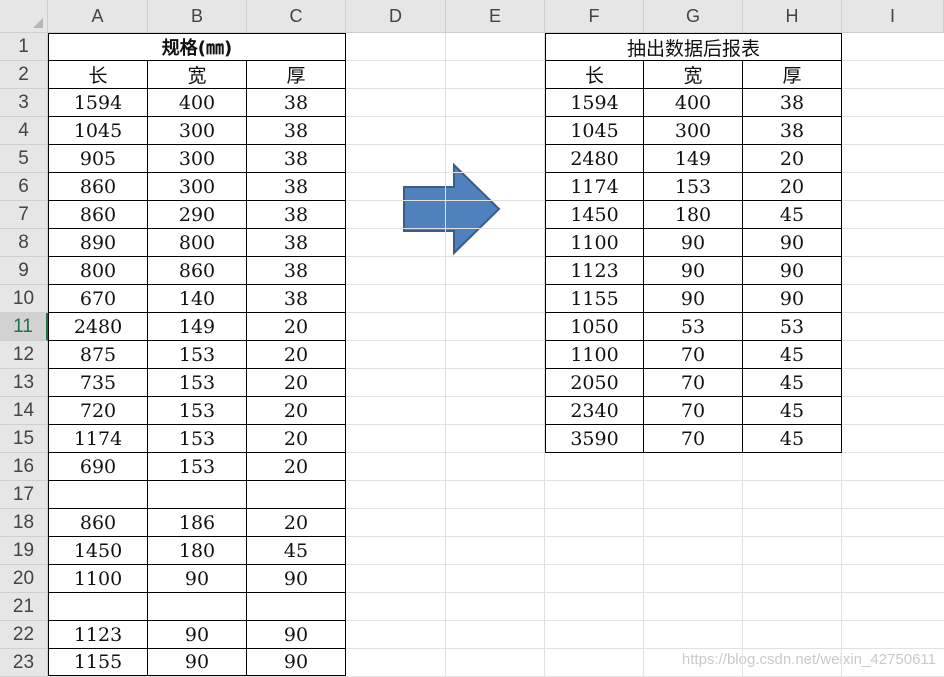  What do you see at coordinates (98, 579) in the screenshot?
I see `left-table-cell: 1100` at bounding box center [98, 579].